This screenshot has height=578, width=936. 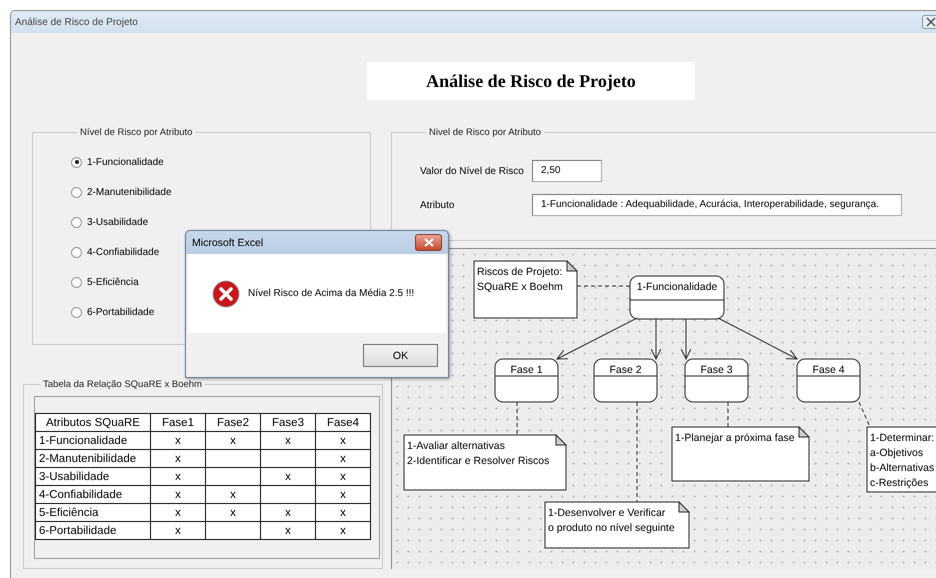 I want to click on note: 1-Avaliar alternativas 2-Identificar e Resolver Riscos, so click(x=486, y=462).